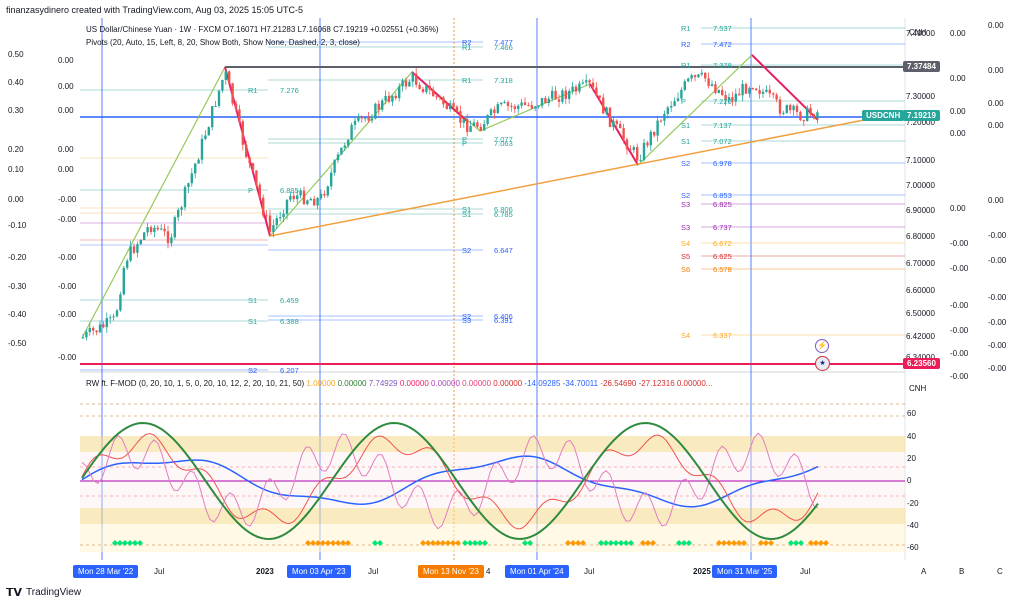 The image size is (1024, 604). Describe the element at coordinates (503, 320) in the screenshot. I see `pivot-label-value: 6.391` at that location.